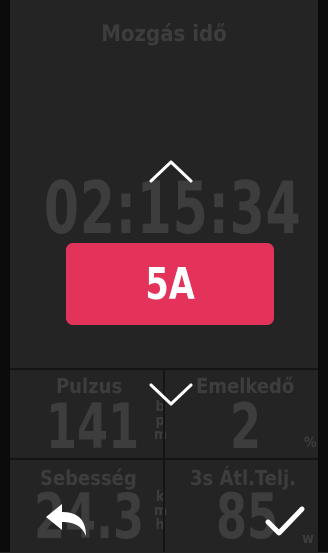 Image resolution: width=328 pixels, height=553 pixels. What do you see at coordinates (67, 520) in the screenshot?
I see `back-arrow-icon` at bounding box center [67, 520].